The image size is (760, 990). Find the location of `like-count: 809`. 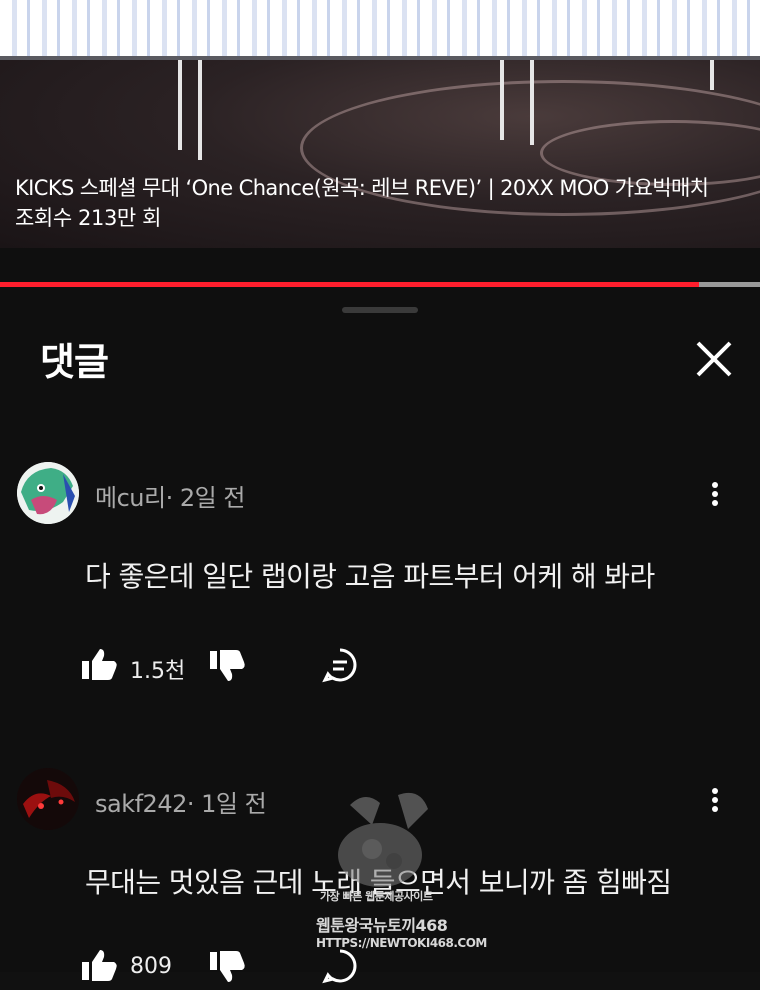

like-count: 809 is located at coordinates (151, 966).